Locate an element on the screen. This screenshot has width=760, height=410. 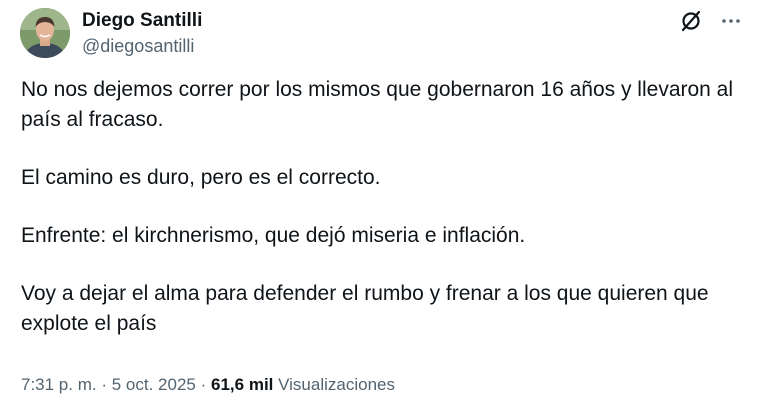
tweet-date: 5 oct. 2025 is located at coordinates (154, 384).